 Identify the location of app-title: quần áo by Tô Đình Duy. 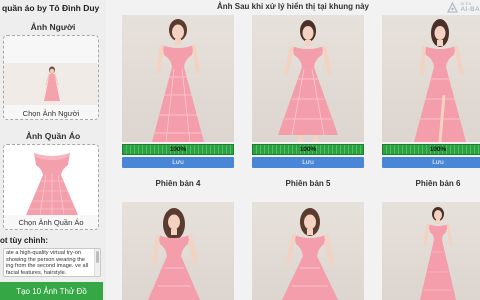
(51, 8).